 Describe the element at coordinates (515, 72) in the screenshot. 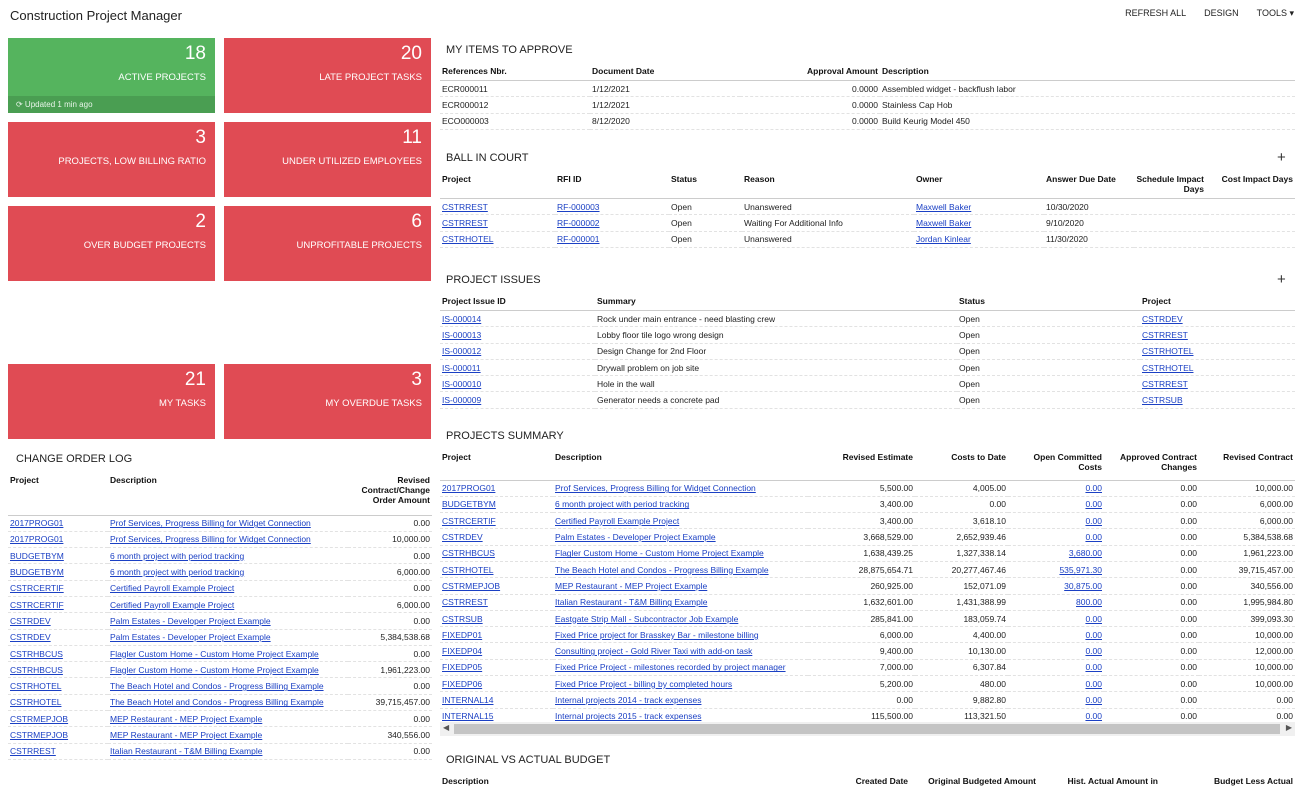

I see `col-header: References Nbr.` at that location.